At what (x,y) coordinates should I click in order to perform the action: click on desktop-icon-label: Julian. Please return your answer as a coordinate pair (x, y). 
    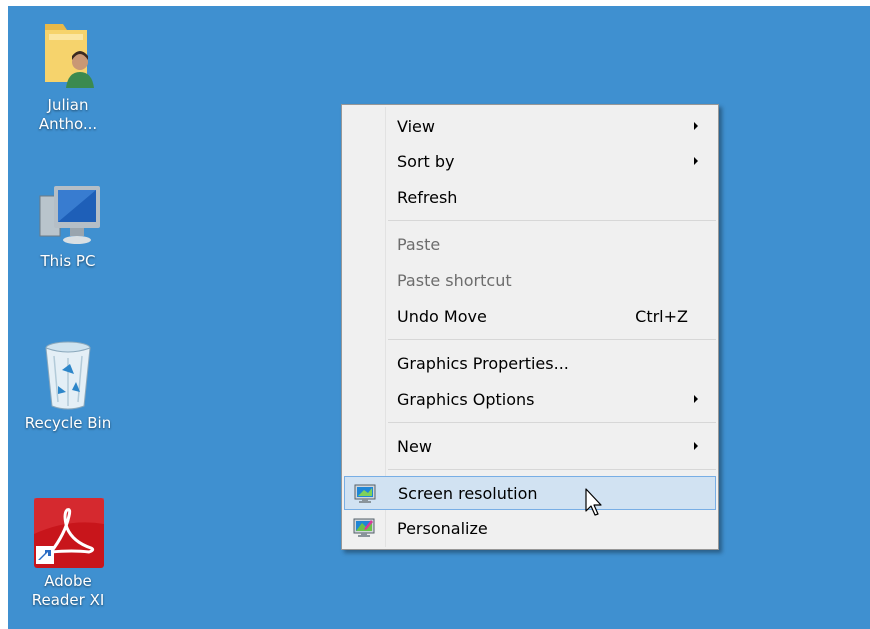
    Looking at the image, I should click on (68, 105).